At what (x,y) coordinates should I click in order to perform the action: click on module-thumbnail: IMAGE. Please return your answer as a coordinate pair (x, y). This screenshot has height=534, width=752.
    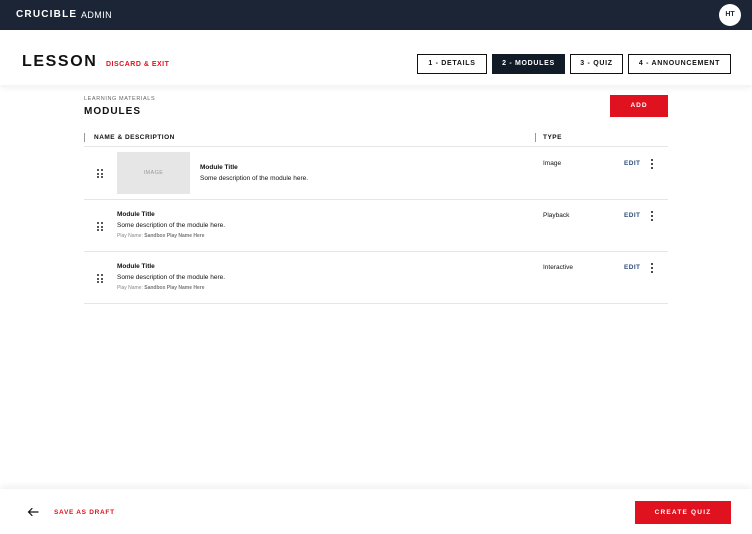
    Looking at the image, I should click on (153, 173).